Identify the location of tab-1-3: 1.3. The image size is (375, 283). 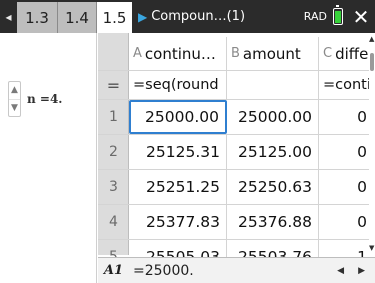
(37, 17).